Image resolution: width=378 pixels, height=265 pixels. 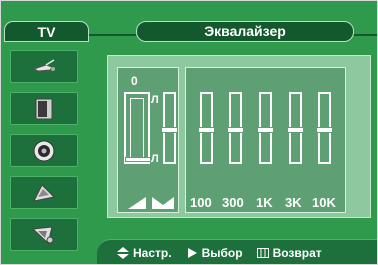 What do you see at coordinates (365, 35) in the screenshot?
I see `title-divider-right` at bounding box center [365, 35].